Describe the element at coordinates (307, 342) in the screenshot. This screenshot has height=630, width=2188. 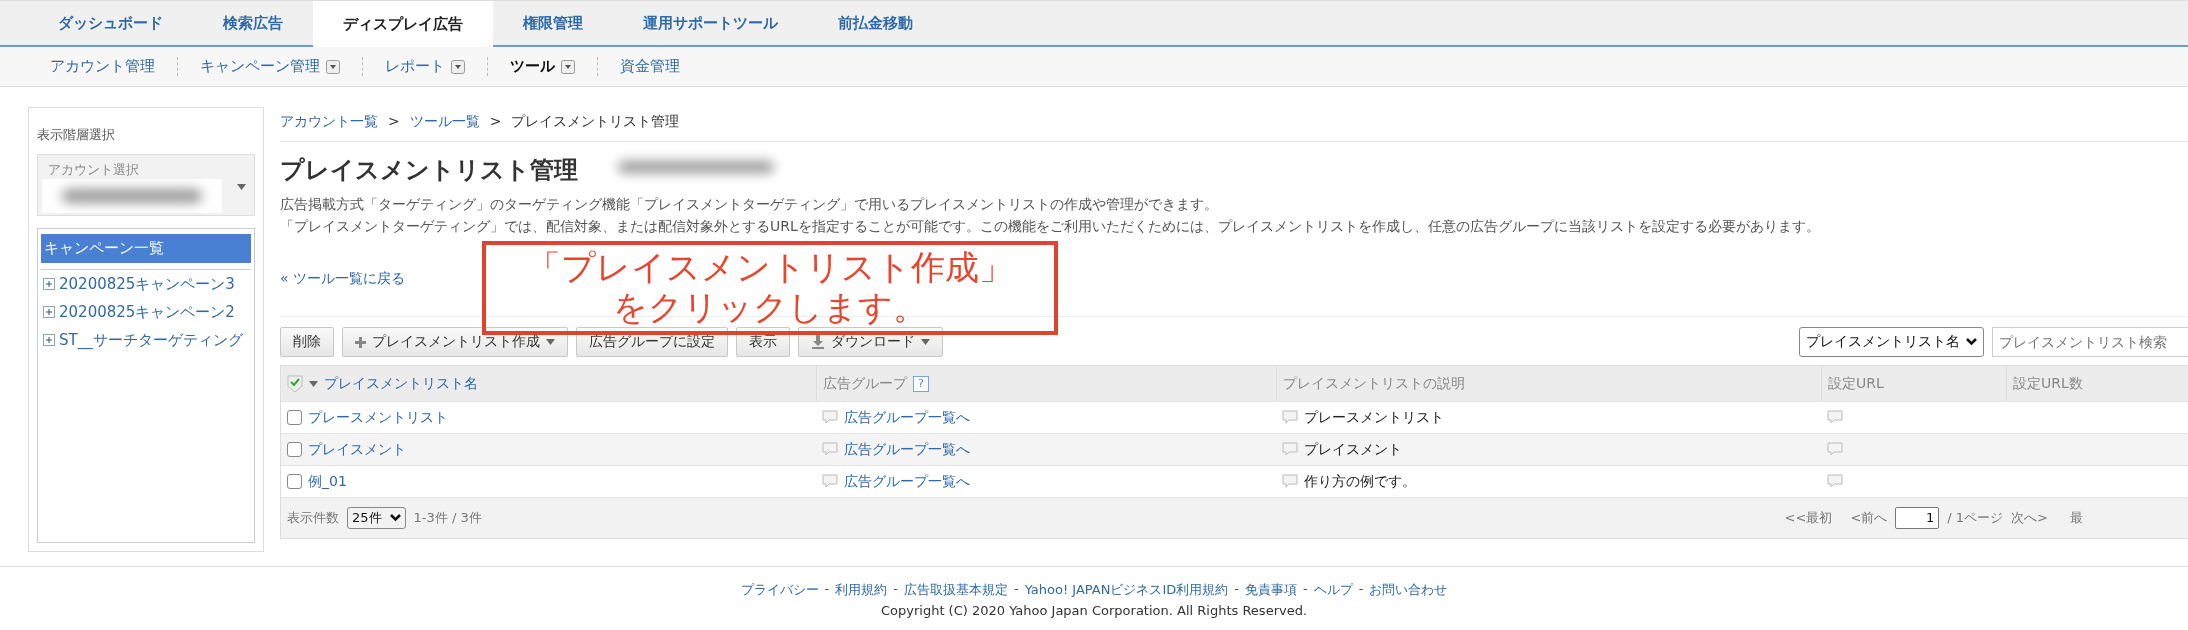
I see `toolbar-button: 削除` at that location.